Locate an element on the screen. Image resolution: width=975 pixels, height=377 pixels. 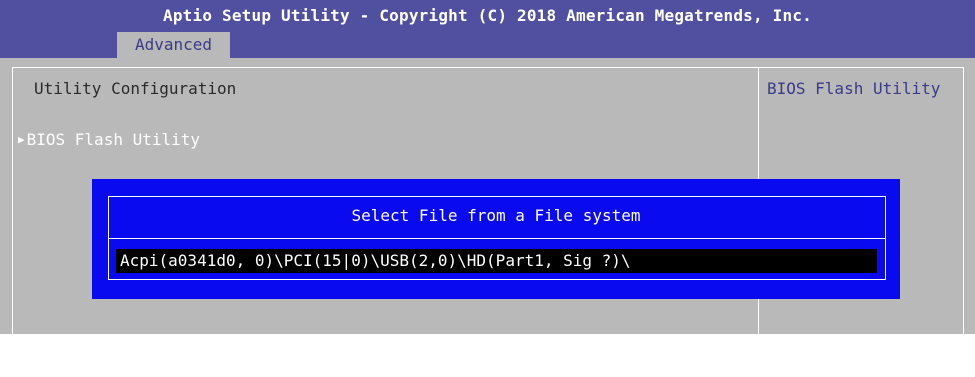
dialog-title: Select File from a File system is located at coordinates (496, 215).